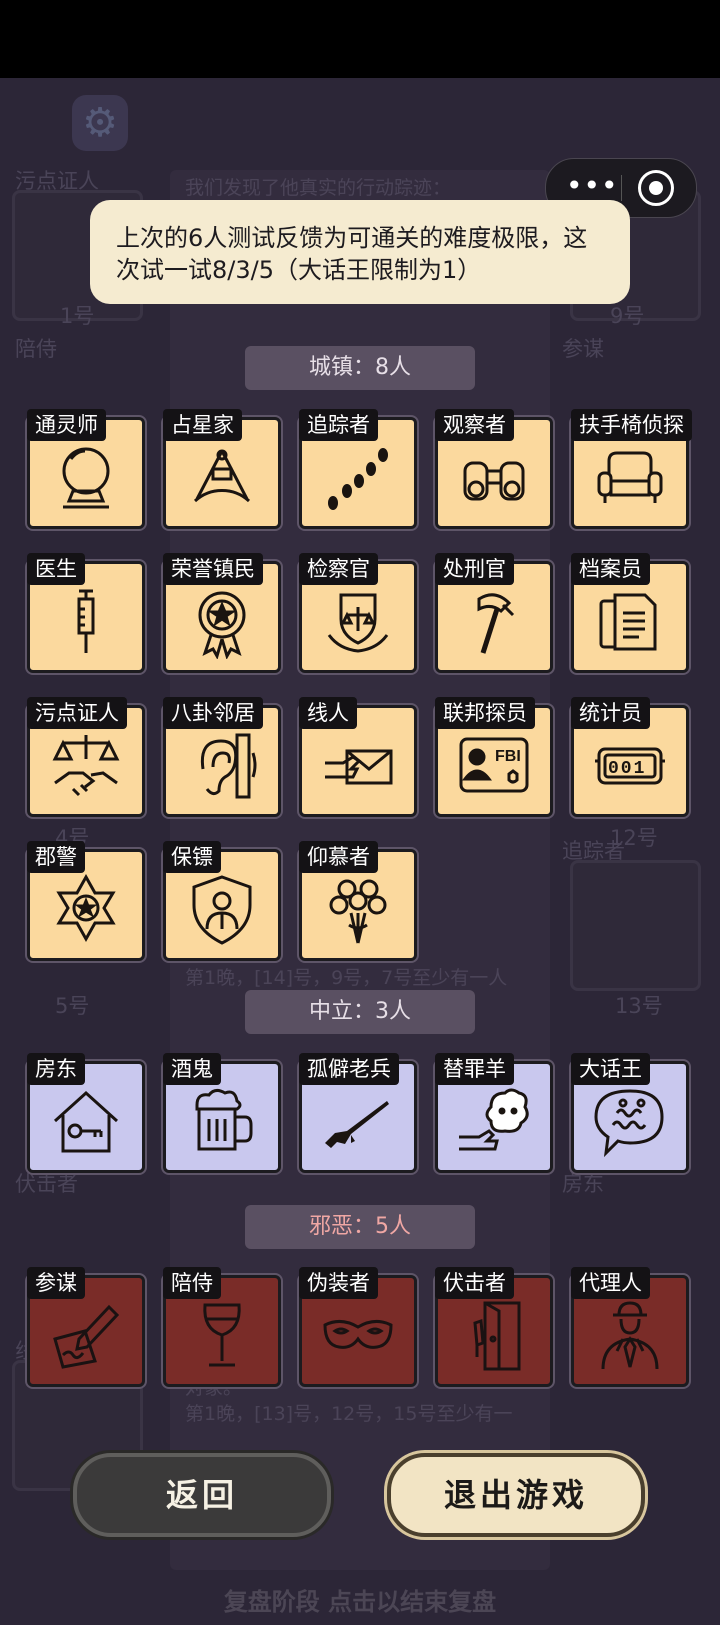  I want to click on role-card-town: 仰慕者, so click(358, 901).